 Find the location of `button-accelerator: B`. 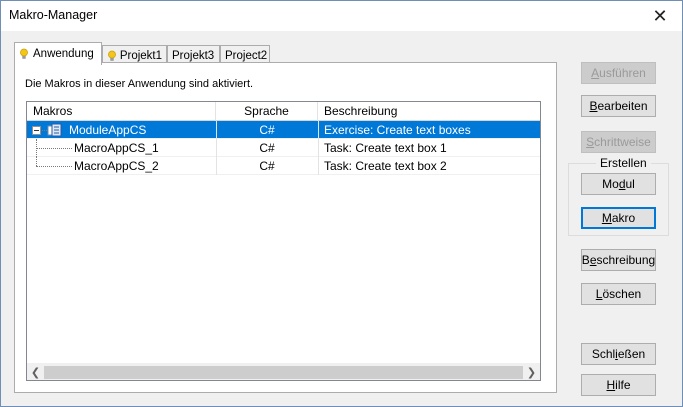

button-accelerator: B is located at coordinates (593, 106).